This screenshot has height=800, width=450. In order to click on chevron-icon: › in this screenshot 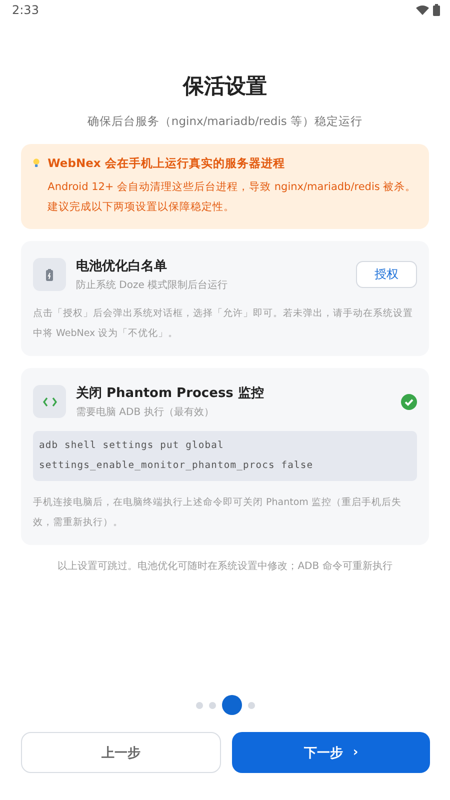, I will do `click(355, 752)`.